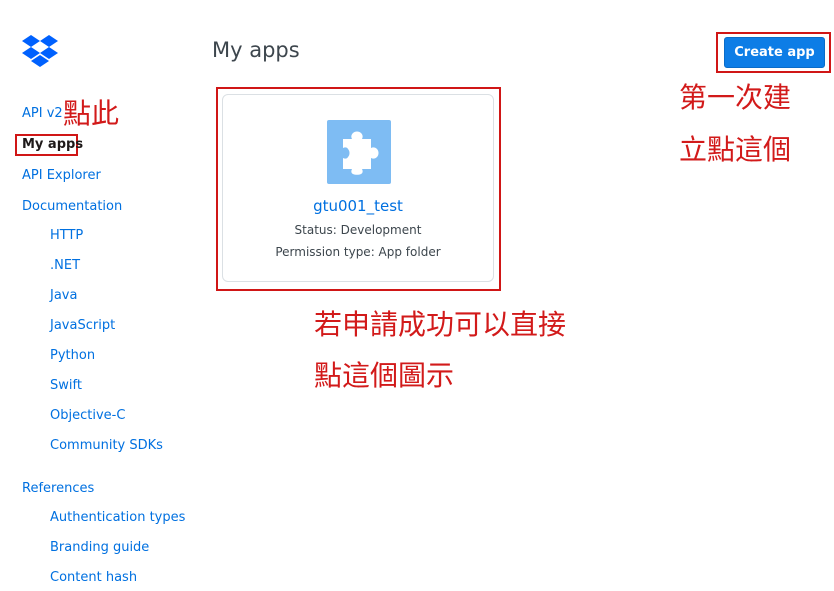  What do you see at coordinates (774, 52) in the screenshot?
I see `create-app-button: Create app` at bounding box center [774, 52].